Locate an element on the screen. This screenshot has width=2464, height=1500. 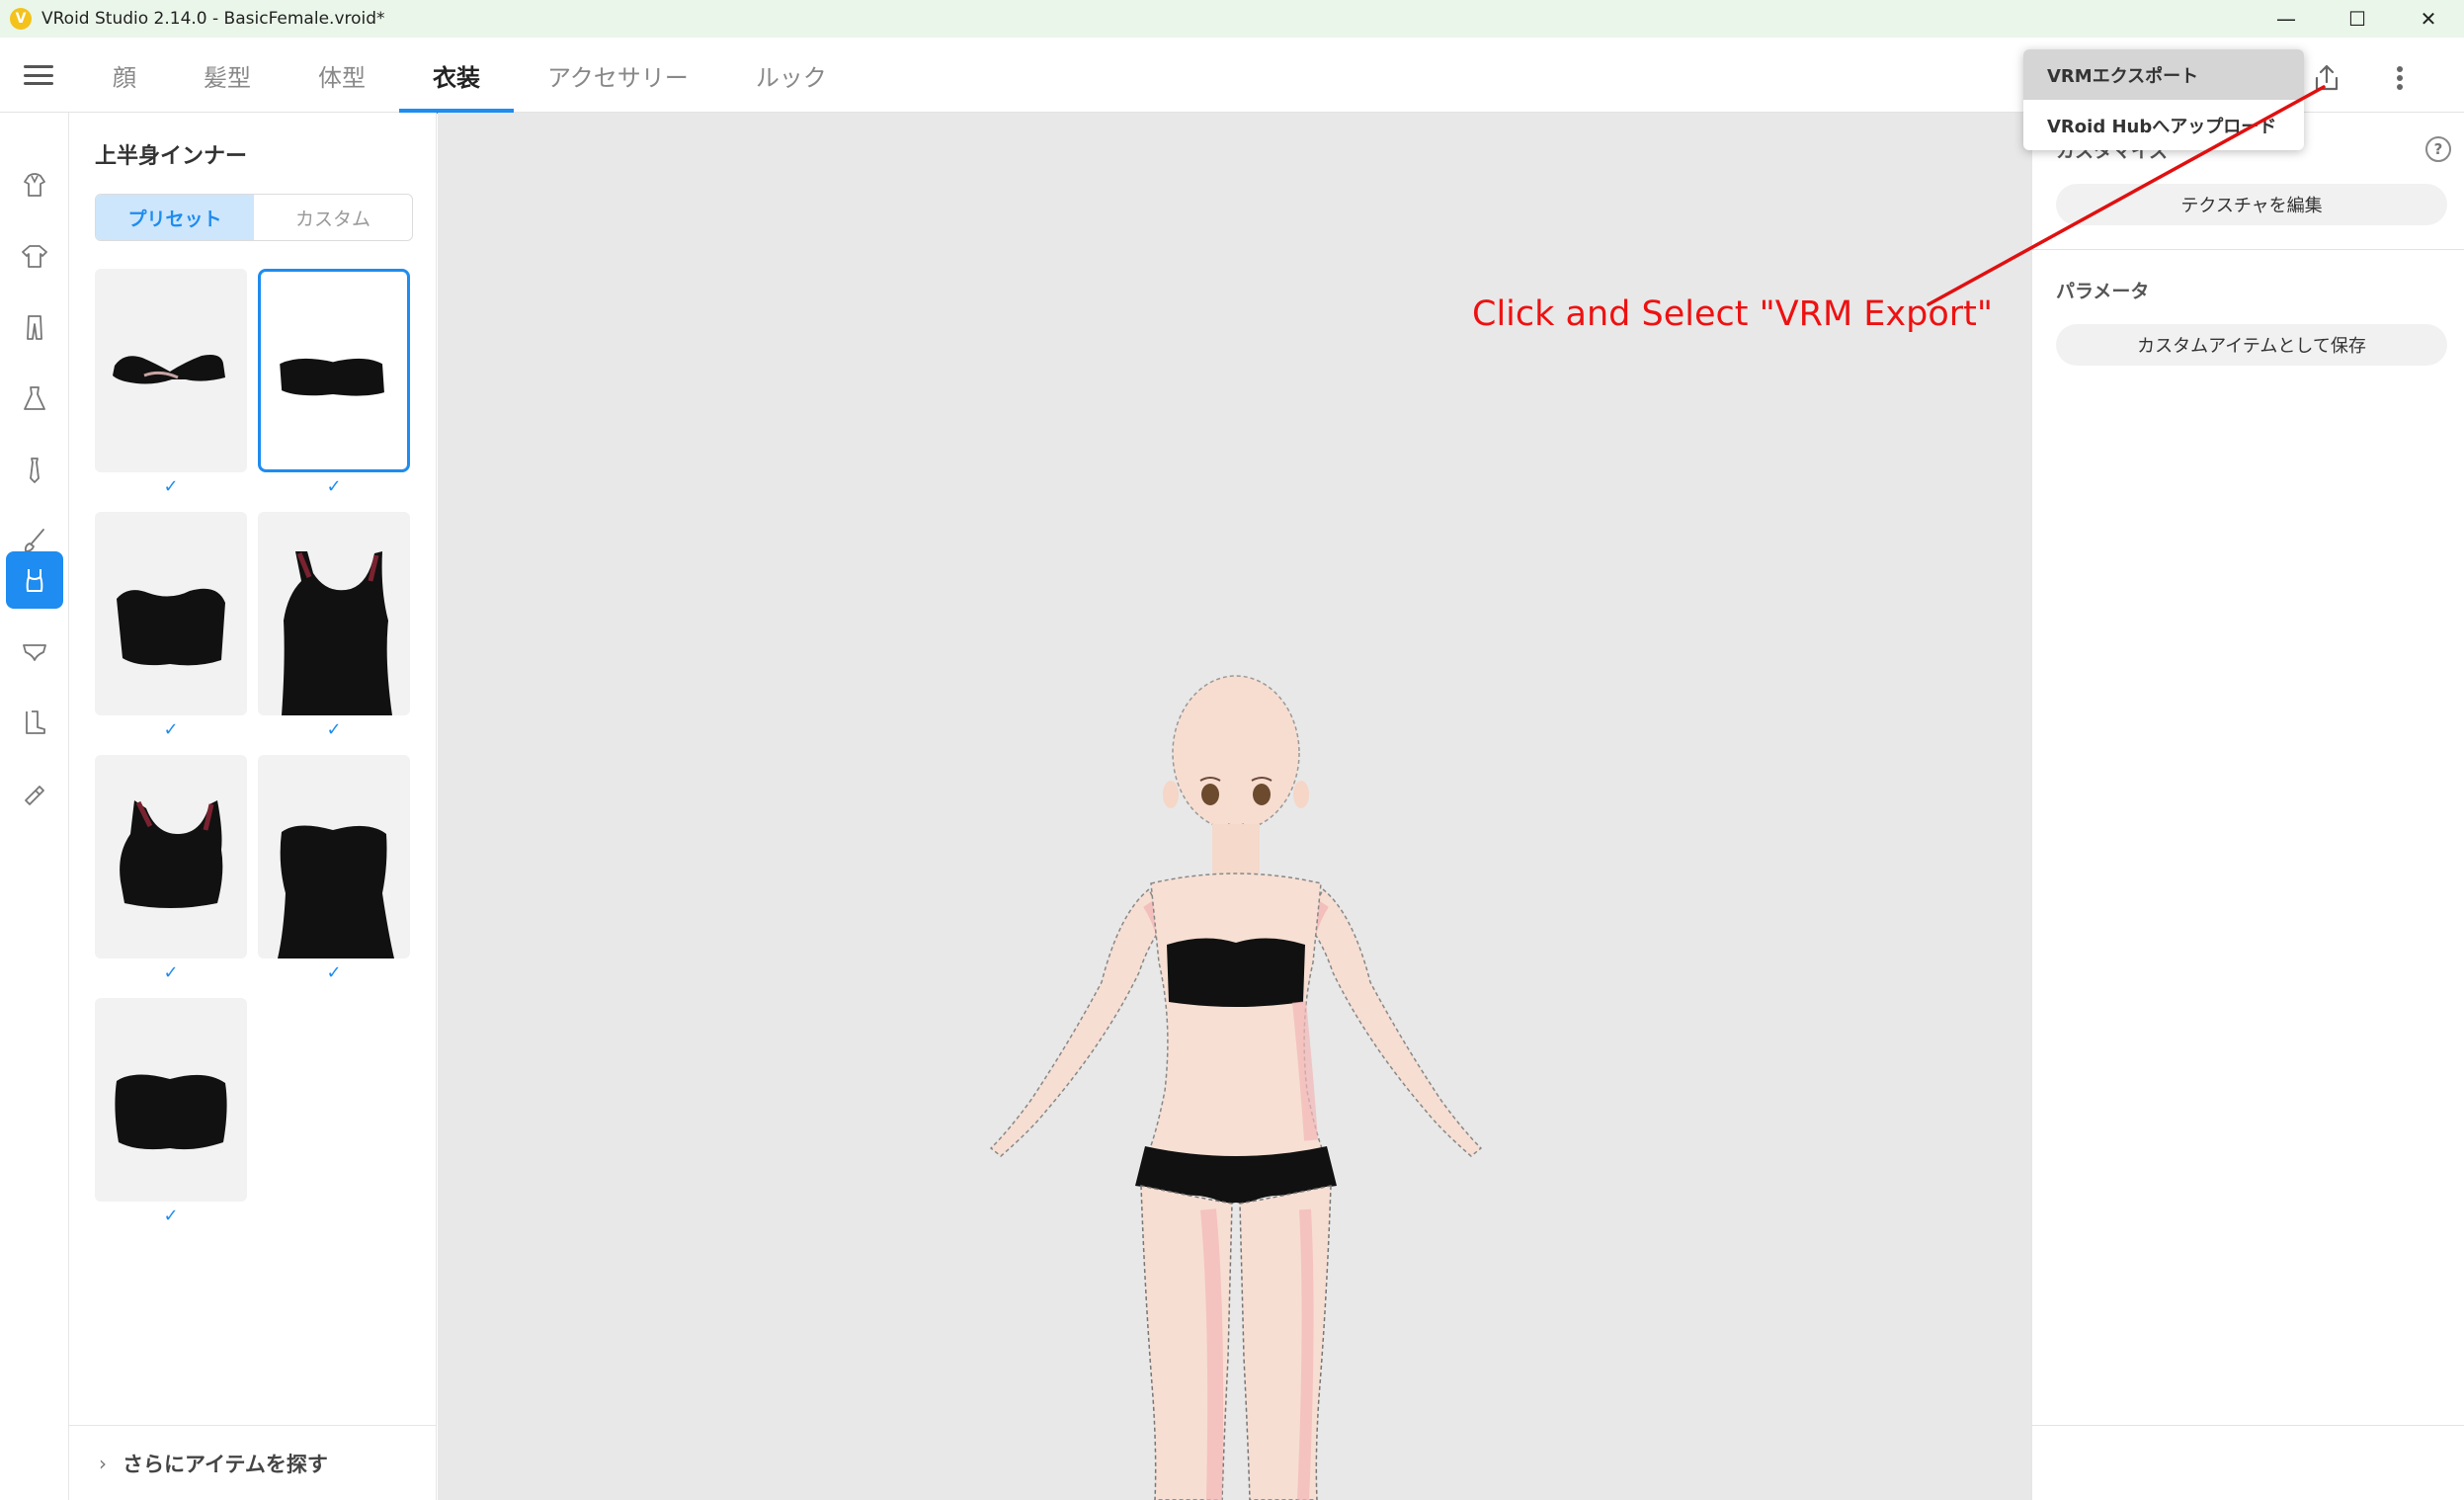
window-controls: — ☐ ✕ is located at coordinates (2357, 19).